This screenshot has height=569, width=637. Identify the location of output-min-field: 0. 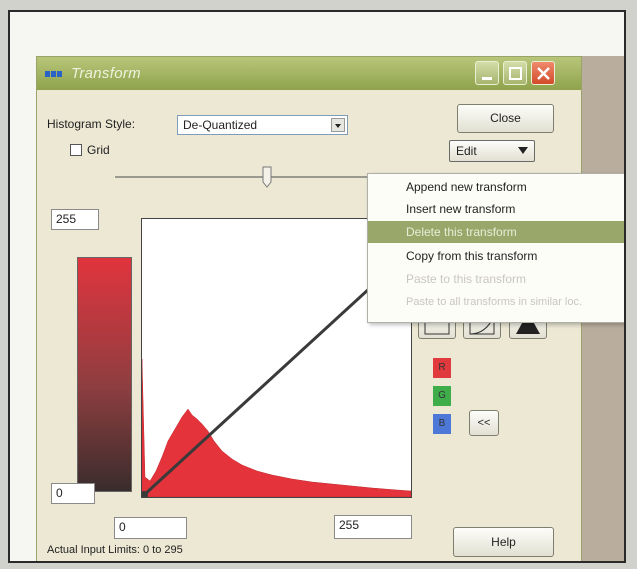
(73, 493).